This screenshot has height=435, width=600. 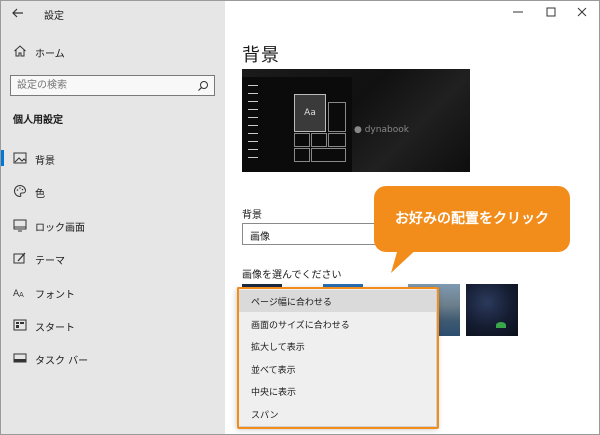 I want to click on picture-icon, so click(x=20, y=158).